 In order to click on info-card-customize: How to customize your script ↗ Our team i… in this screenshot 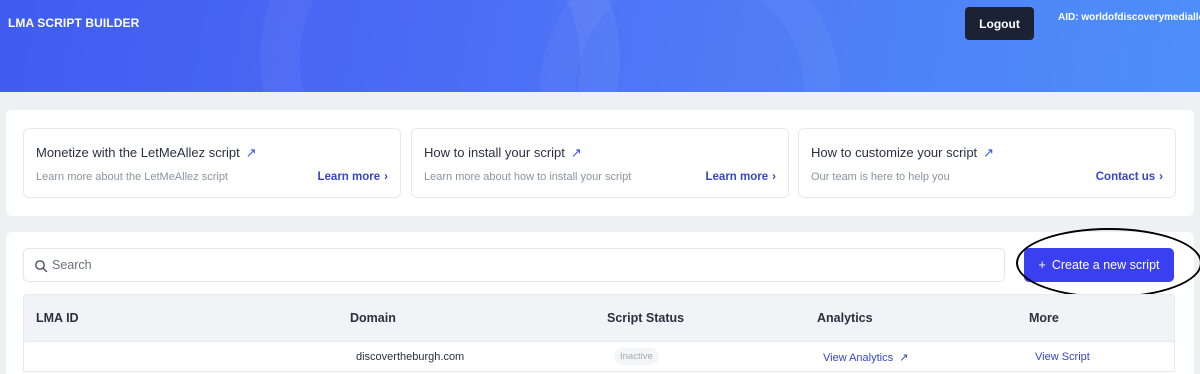, I will do `click(987, 163)`.